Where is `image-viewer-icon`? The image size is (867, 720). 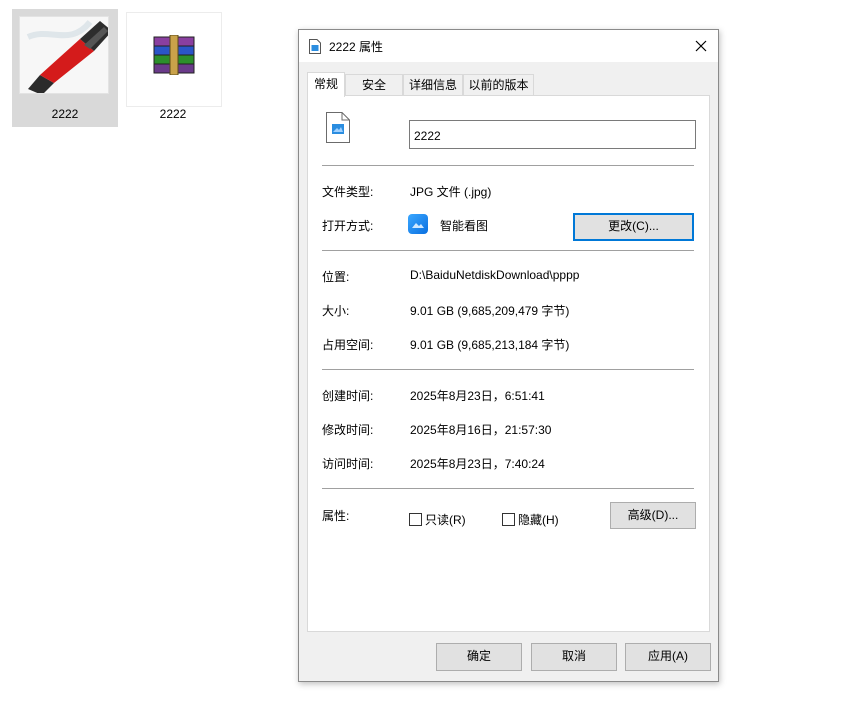
image-viewer-icon is located at coordinates (418, 224).